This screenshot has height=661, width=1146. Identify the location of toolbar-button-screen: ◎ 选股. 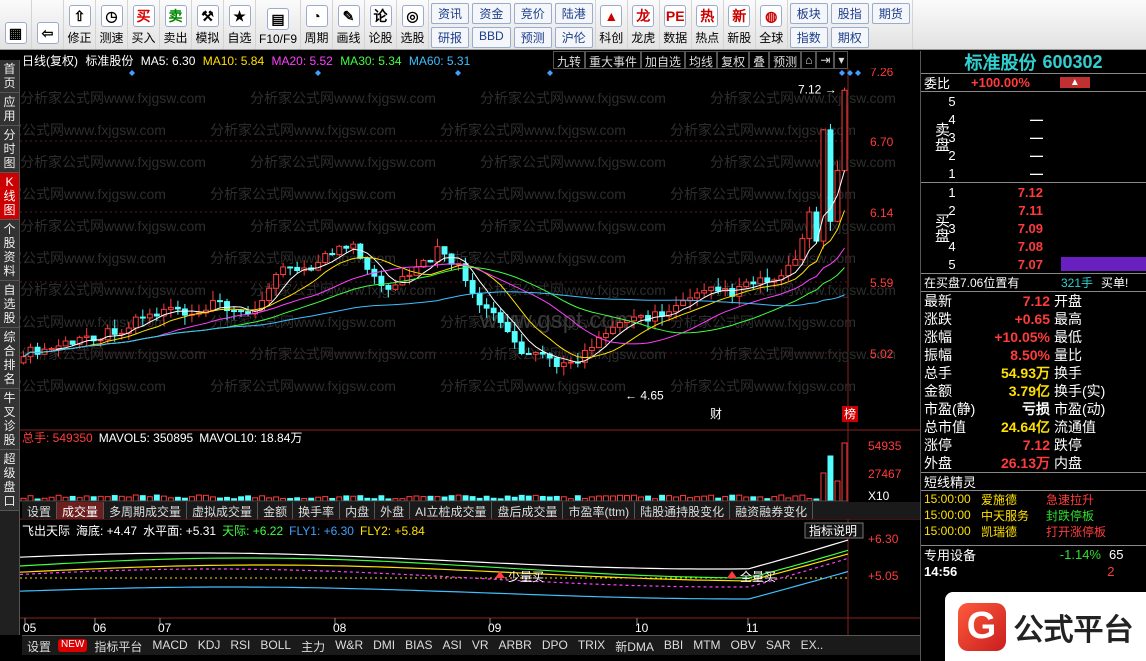
(413, 24).